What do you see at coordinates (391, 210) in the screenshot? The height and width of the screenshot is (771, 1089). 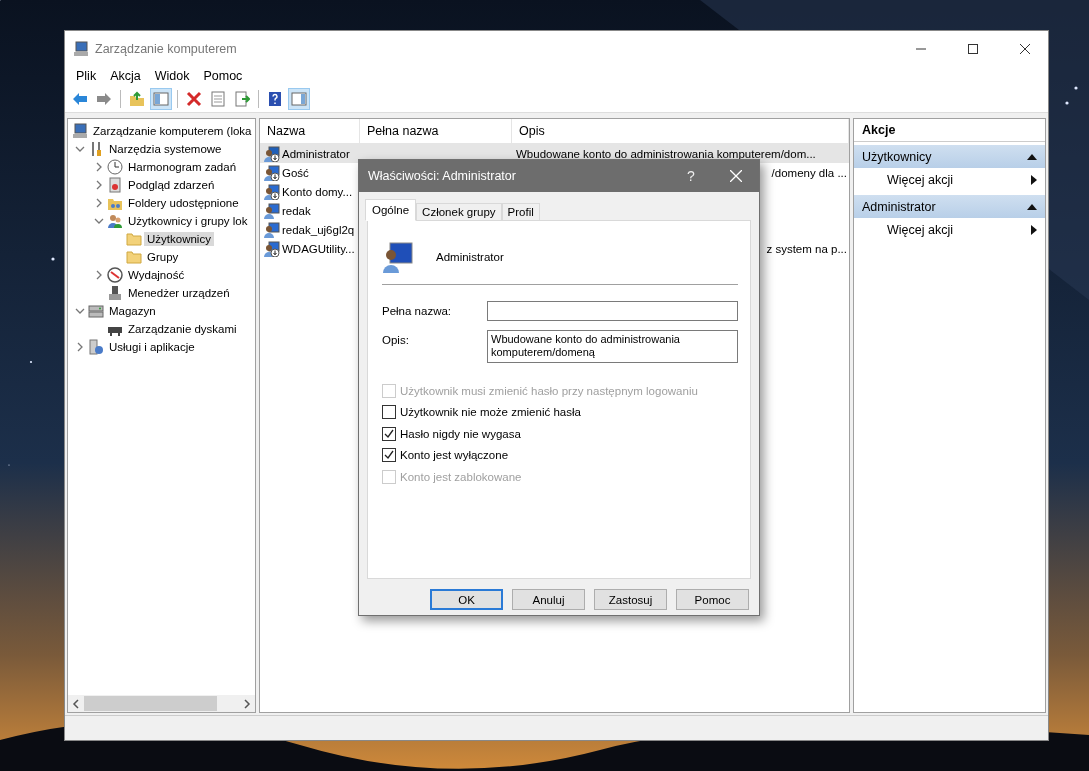 I see `dialog-tab: Ogólne` at bounding box center [391, 210].